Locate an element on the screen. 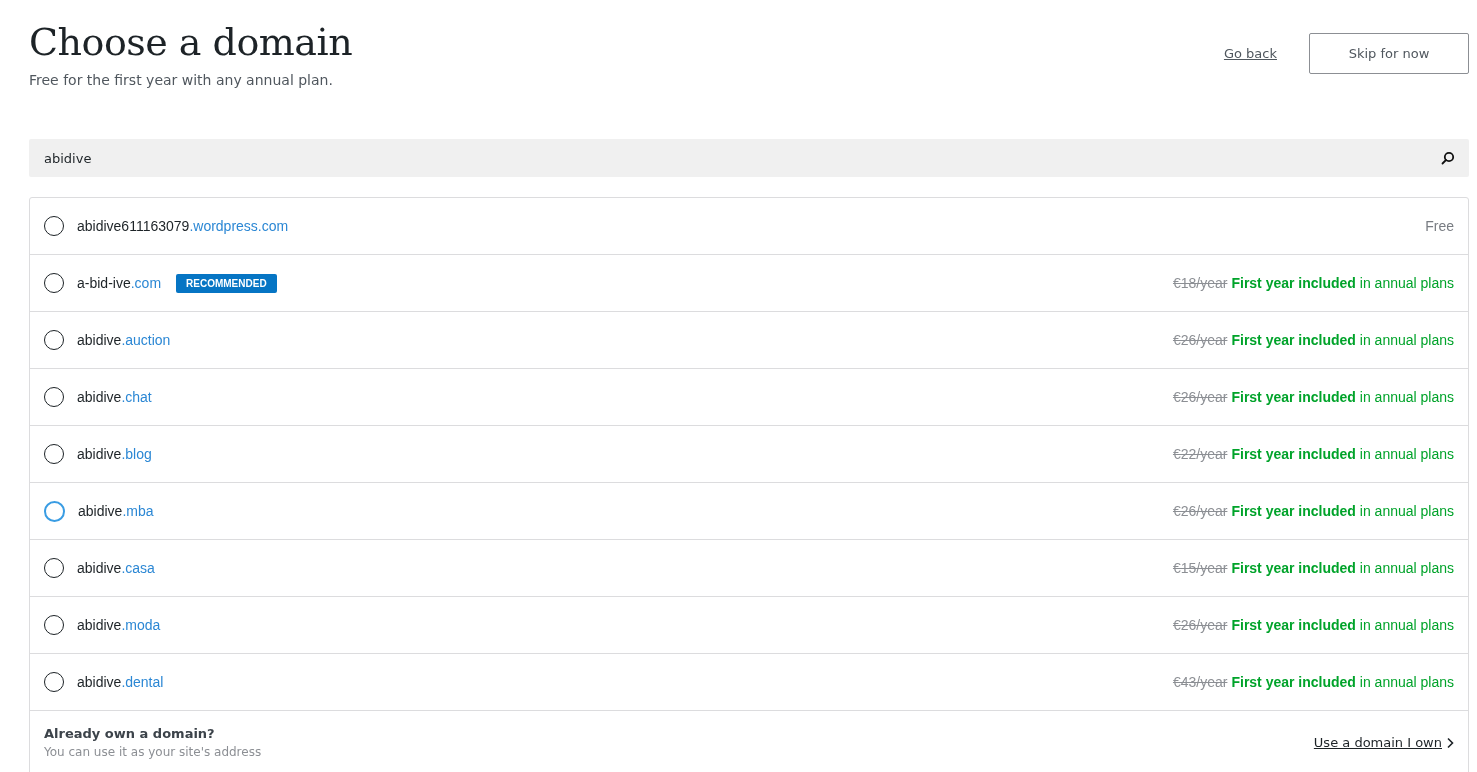 Image resolution: width=1477 pixels, height=772 pixels. use-domain-link: Use a domain I own is located at coordinates (1383, 742).